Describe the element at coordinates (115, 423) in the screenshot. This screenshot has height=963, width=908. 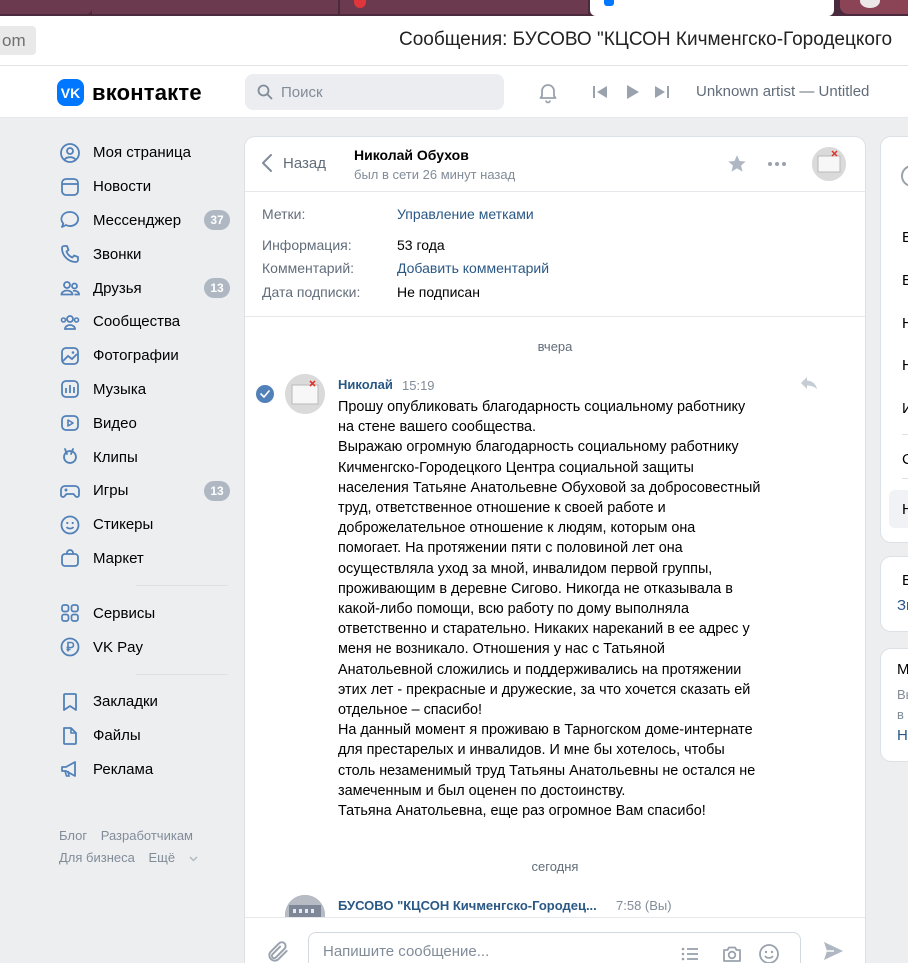
I see `sidebar-item-label: Видео` at that location.